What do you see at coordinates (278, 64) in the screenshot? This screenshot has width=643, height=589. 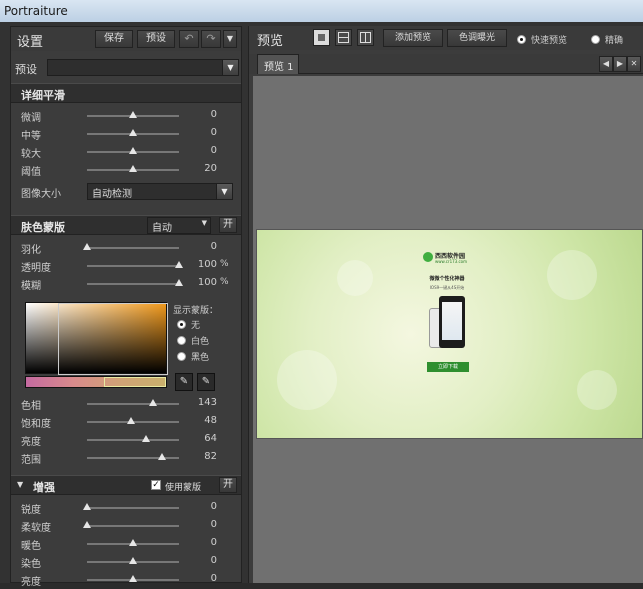 I see `tab-preview-1: 预览 1` at bounding box center [278, 64].